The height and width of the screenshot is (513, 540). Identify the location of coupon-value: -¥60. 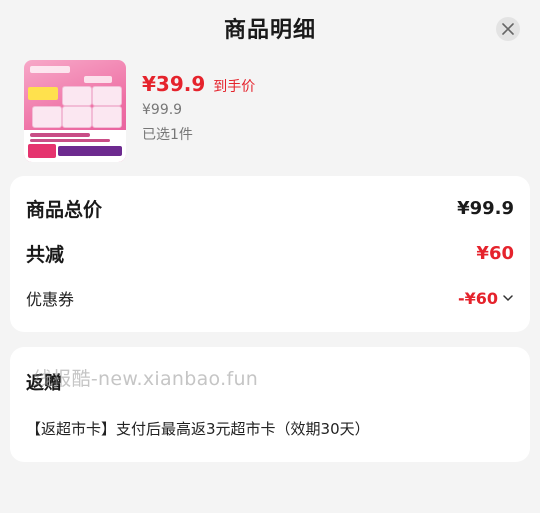
(477, 298).